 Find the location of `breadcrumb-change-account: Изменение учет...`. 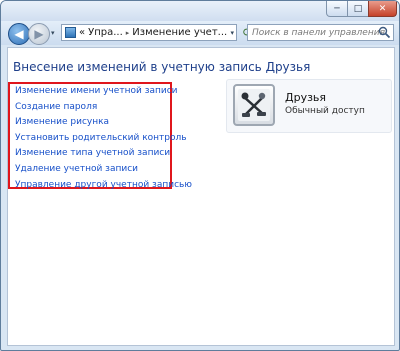

breadcrumb-change-account: Изменение учет... is located at coordinates (179, 32).